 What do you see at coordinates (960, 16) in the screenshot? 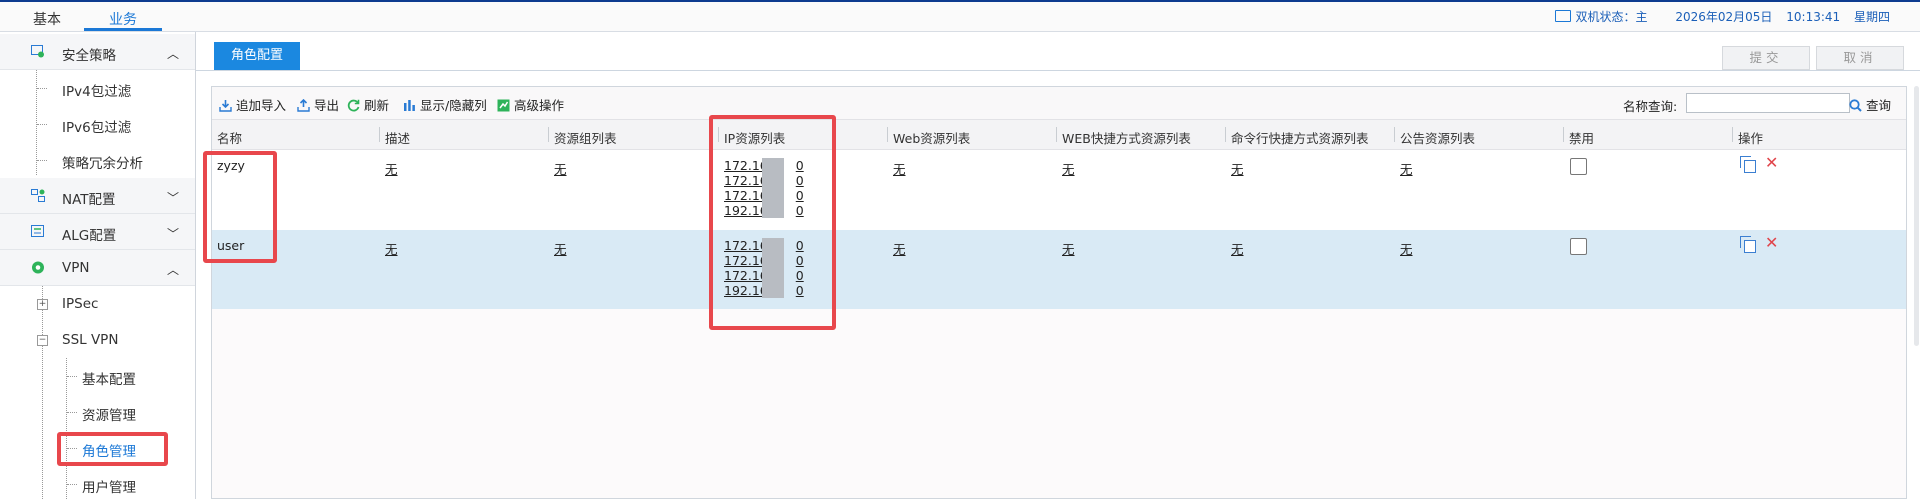
I see `top-bar: 基本 业务 双机状态：主 2026年02月05日 10:13:41 星期四` at bounding box center [960, 16].